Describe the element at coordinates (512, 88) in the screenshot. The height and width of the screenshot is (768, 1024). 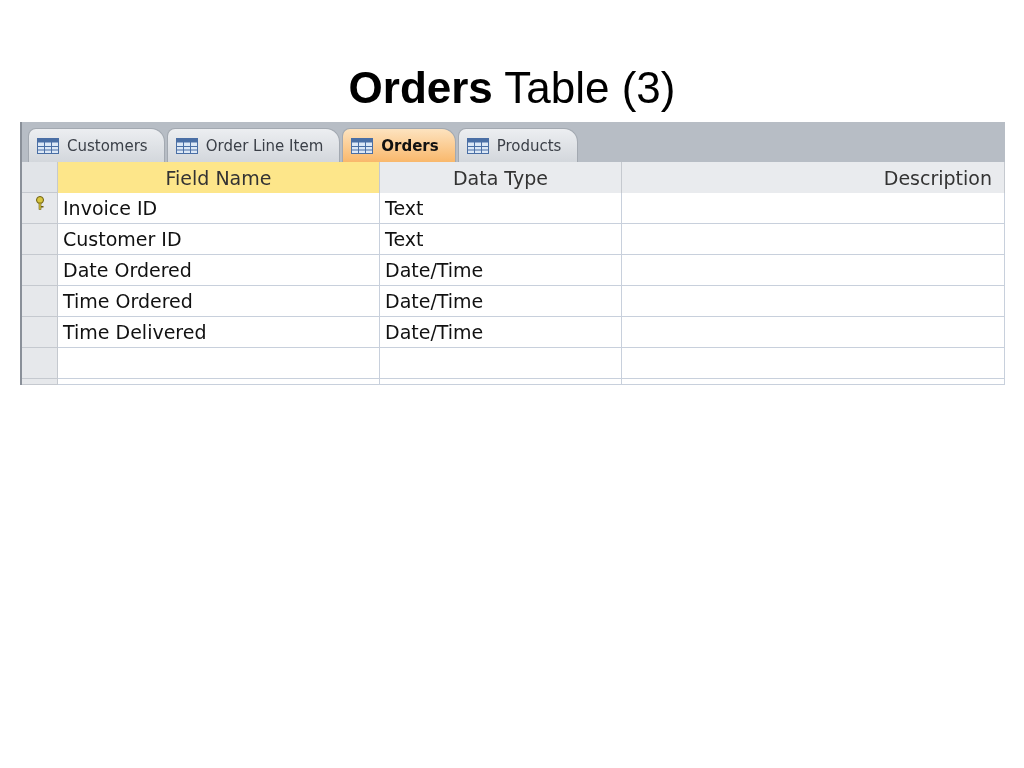
I see `slide-title: Orders Table (3)` at that location.